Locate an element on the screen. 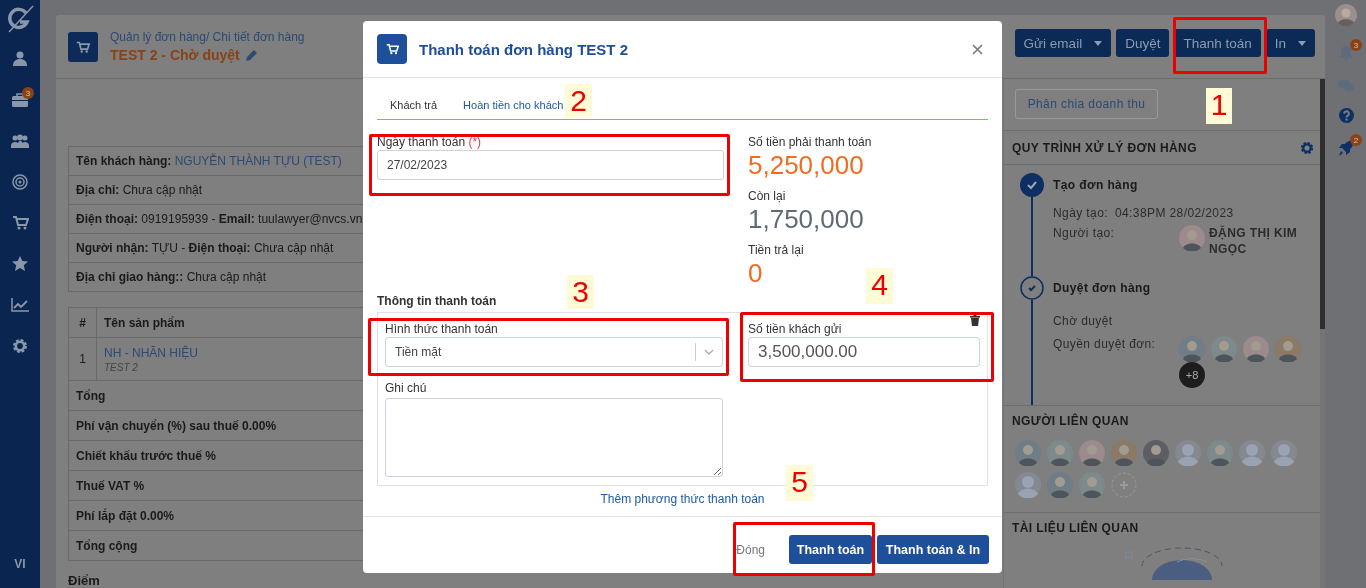 The width and height of the screenshot is (1366, 588). star-icon is located at coordinates (20, 263).